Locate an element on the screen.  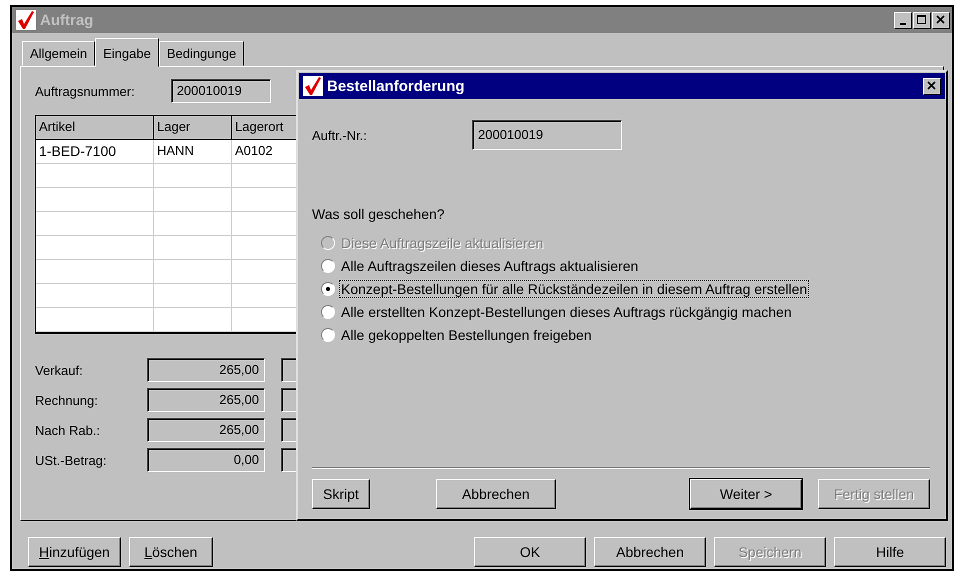
field-label: Nach Rab.: is located at coordinates (68, 430).